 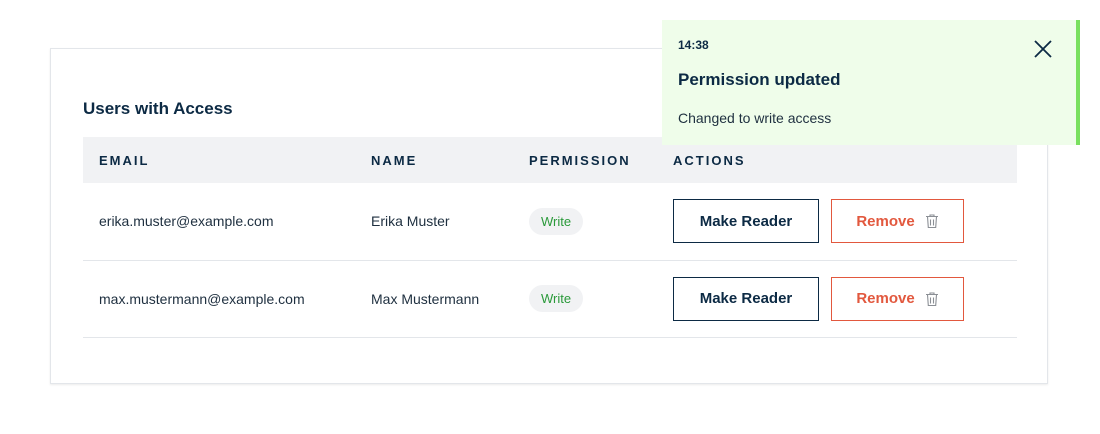 What do you see at coordinates (425, 298) in the screenshot?
I see `user-name: Max Mustermann` at bounding box center [425, 298].